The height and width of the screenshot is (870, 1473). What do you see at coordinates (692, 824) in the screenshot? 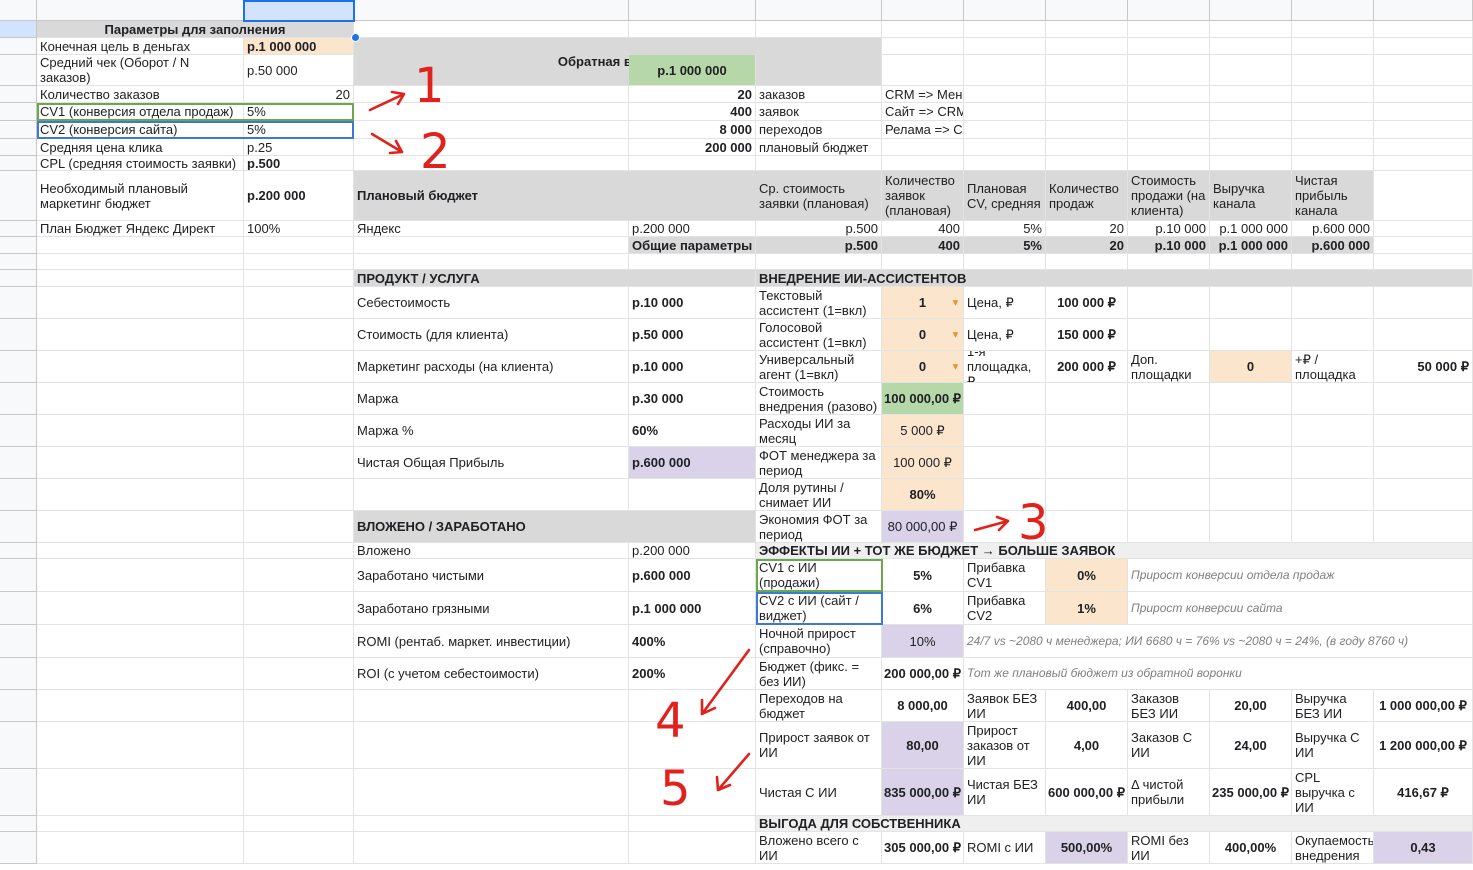
I see `cell-d30` at bounding box center [692, 824].